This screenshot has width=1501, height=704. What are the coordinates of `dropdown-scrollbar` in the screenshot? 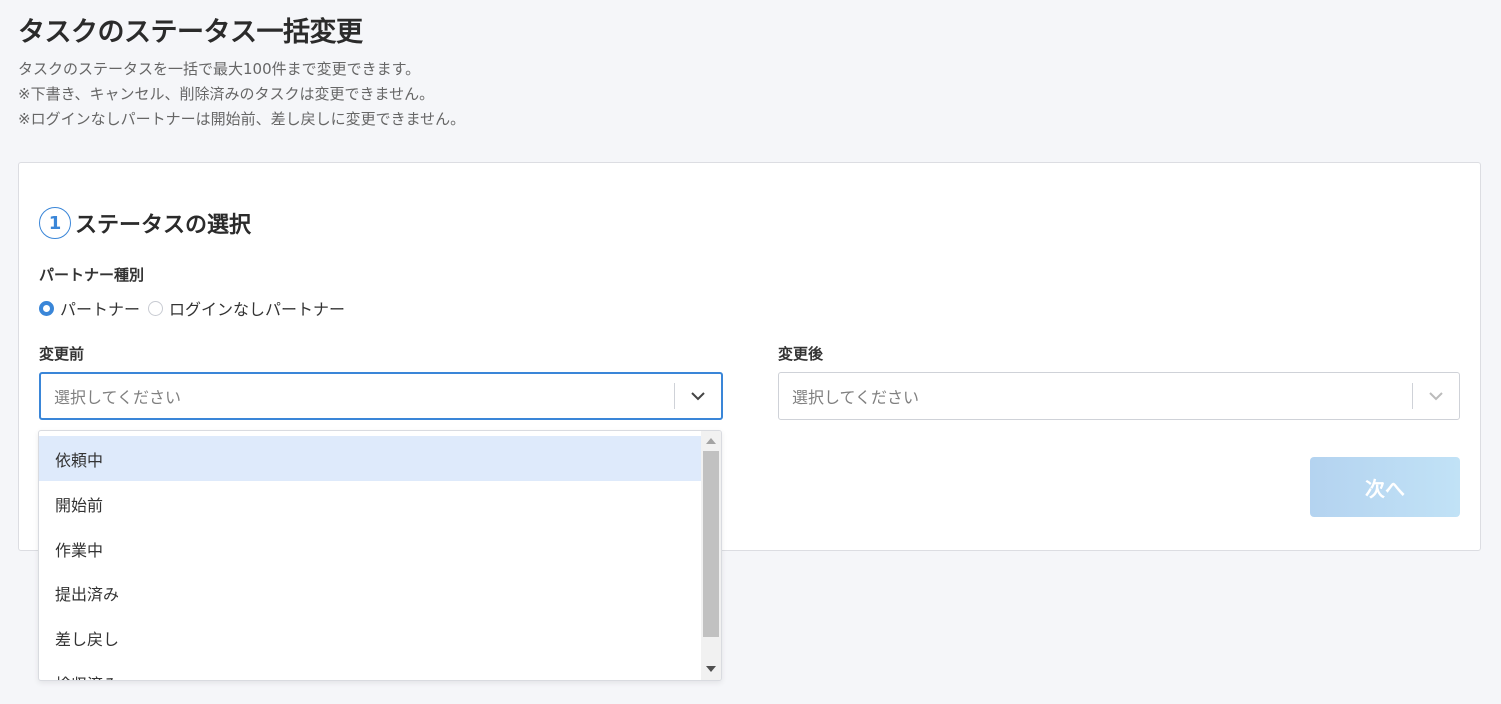 It's located at (711, 555).